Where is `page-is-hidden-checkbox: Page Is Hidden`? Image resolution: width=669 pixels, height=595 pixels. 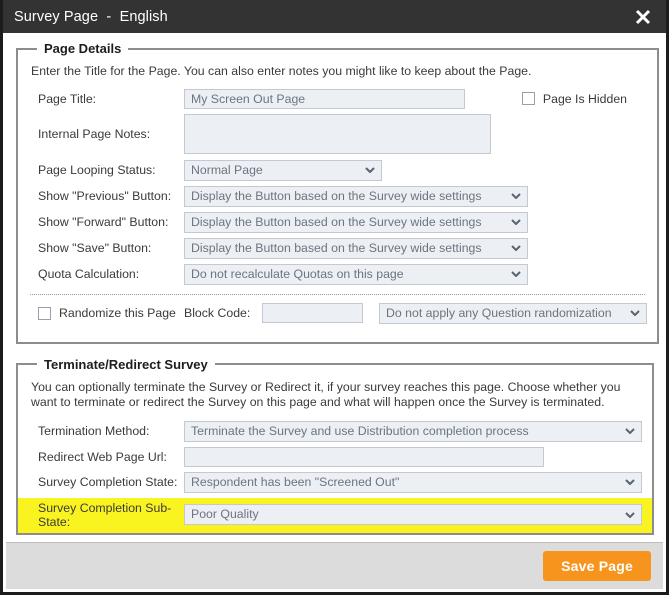 page-is-hidden-checkbox: Page Is Hidden is located at coordinates (574, 98).